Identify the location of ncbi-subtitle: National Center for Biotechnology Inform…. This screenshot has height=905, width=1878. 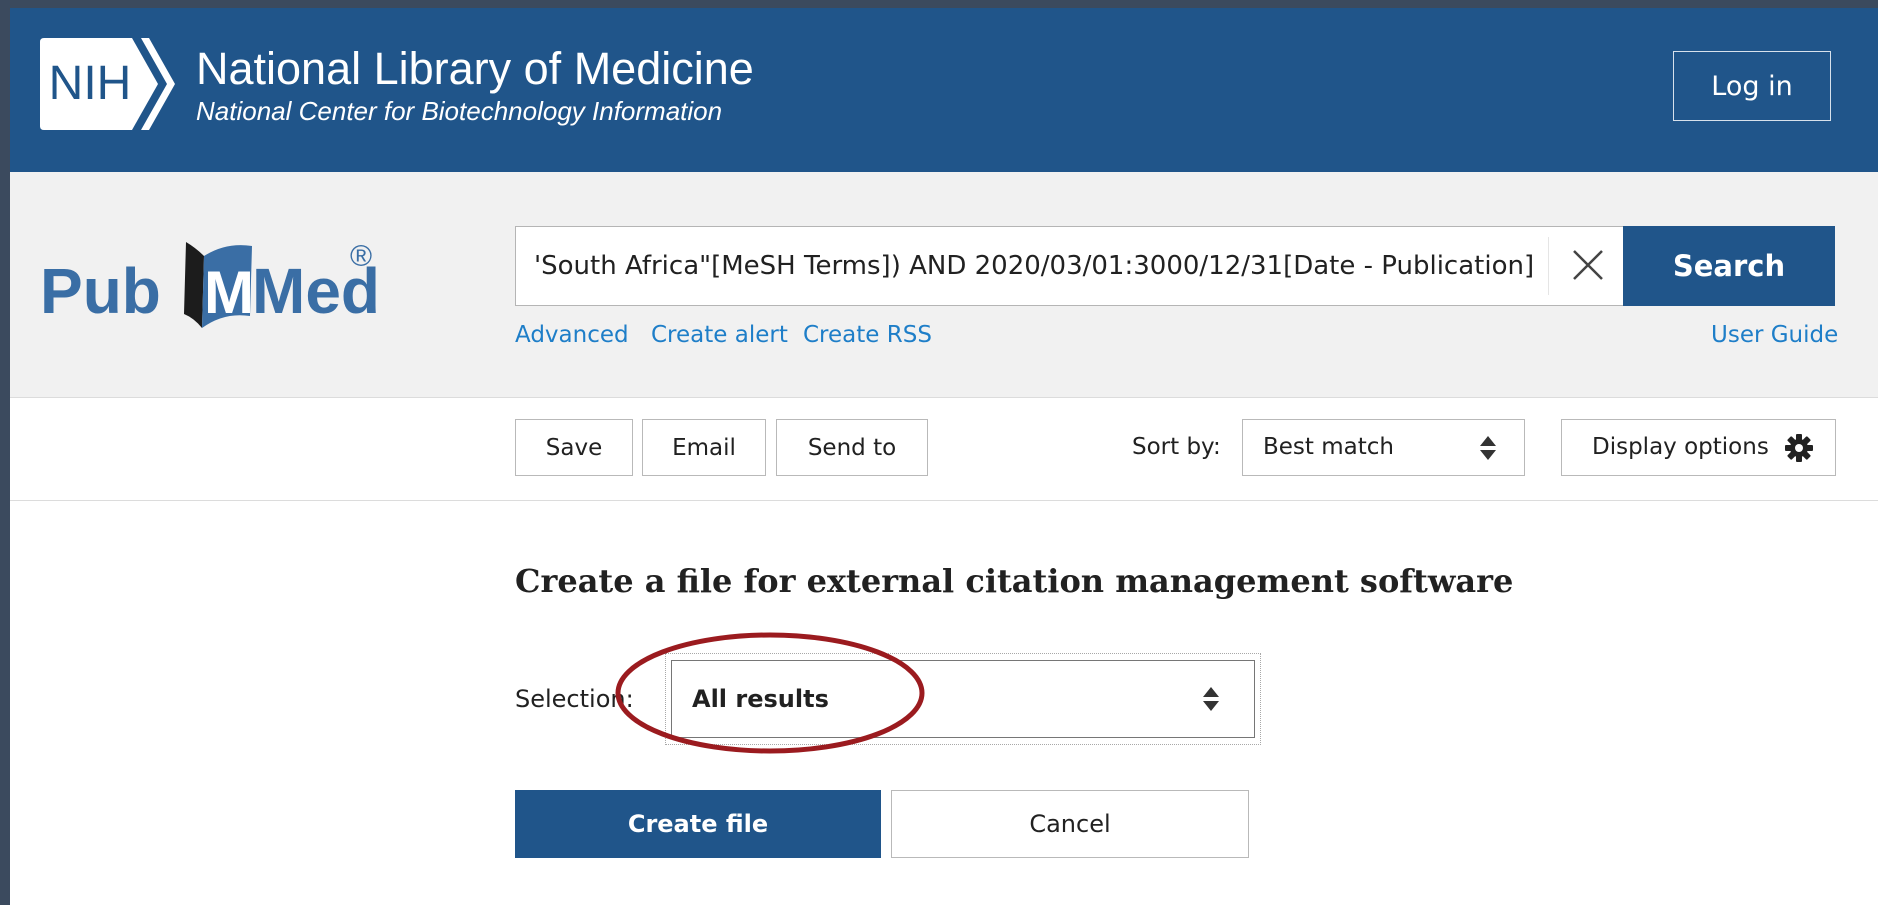
(459, 111).